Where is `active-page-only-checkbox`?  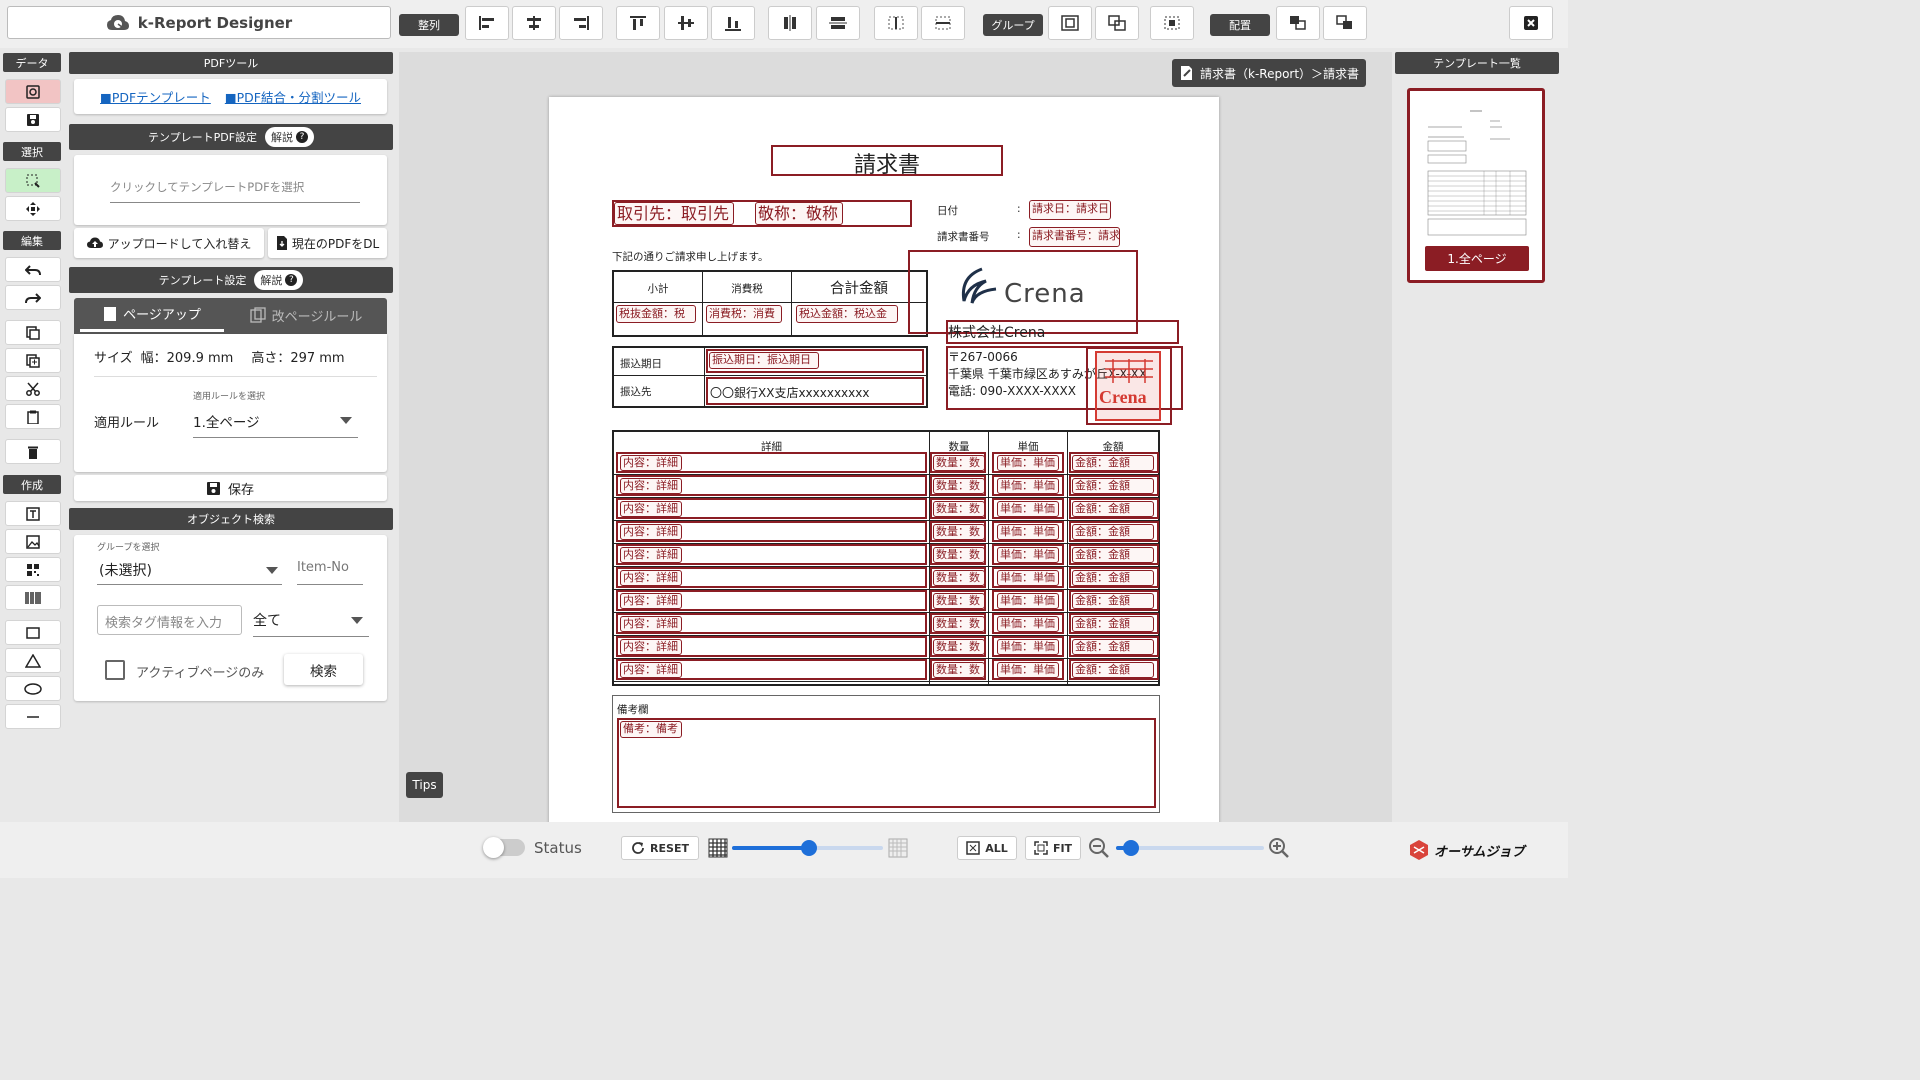 active-page-only-checkbox is located at coordinates (115, 670).